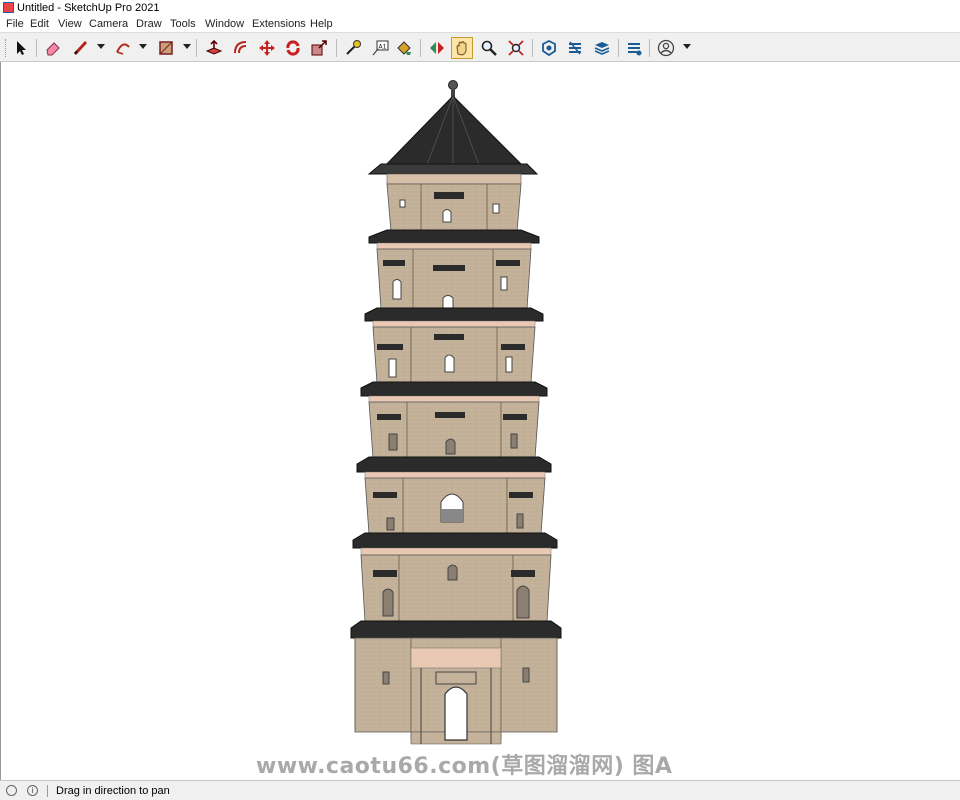 The image size is (960, 800). Describe the element at coordinates (321, 24) in the screenshot. I see `menu-help: Help` at that location.